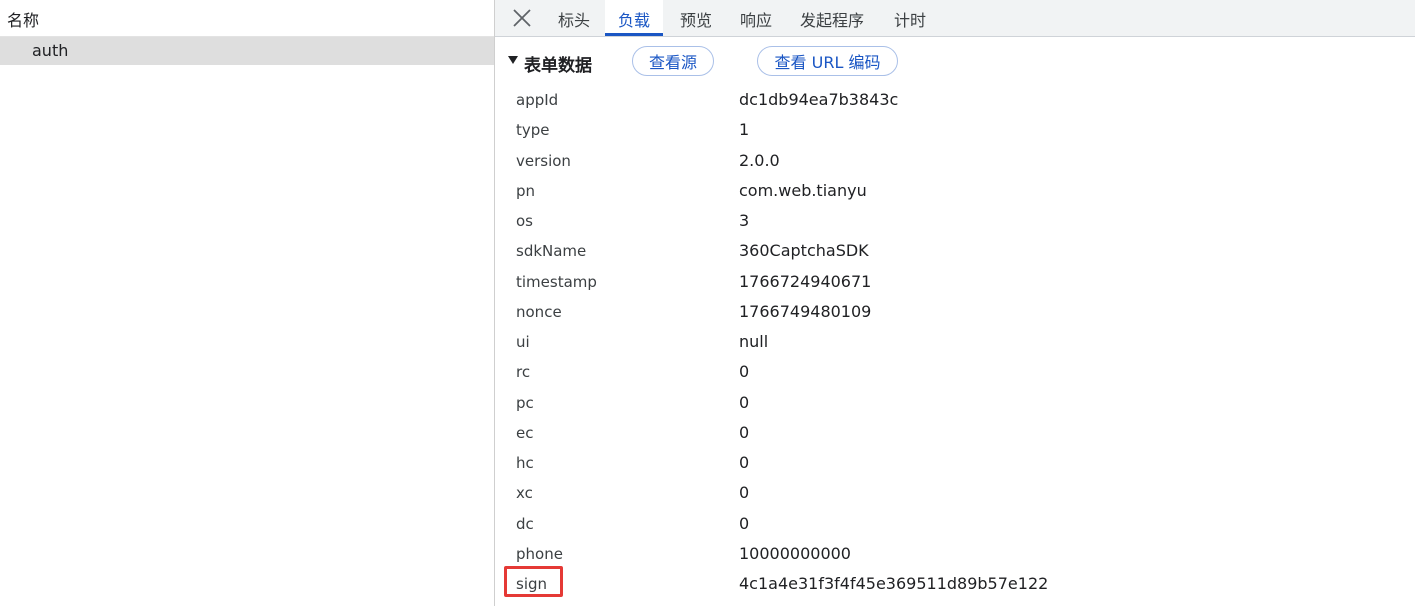  What do you see at coordinates (247, 18) in the screenshot?
I see `request-list-header: 名称` at bounding box center [247, 18].